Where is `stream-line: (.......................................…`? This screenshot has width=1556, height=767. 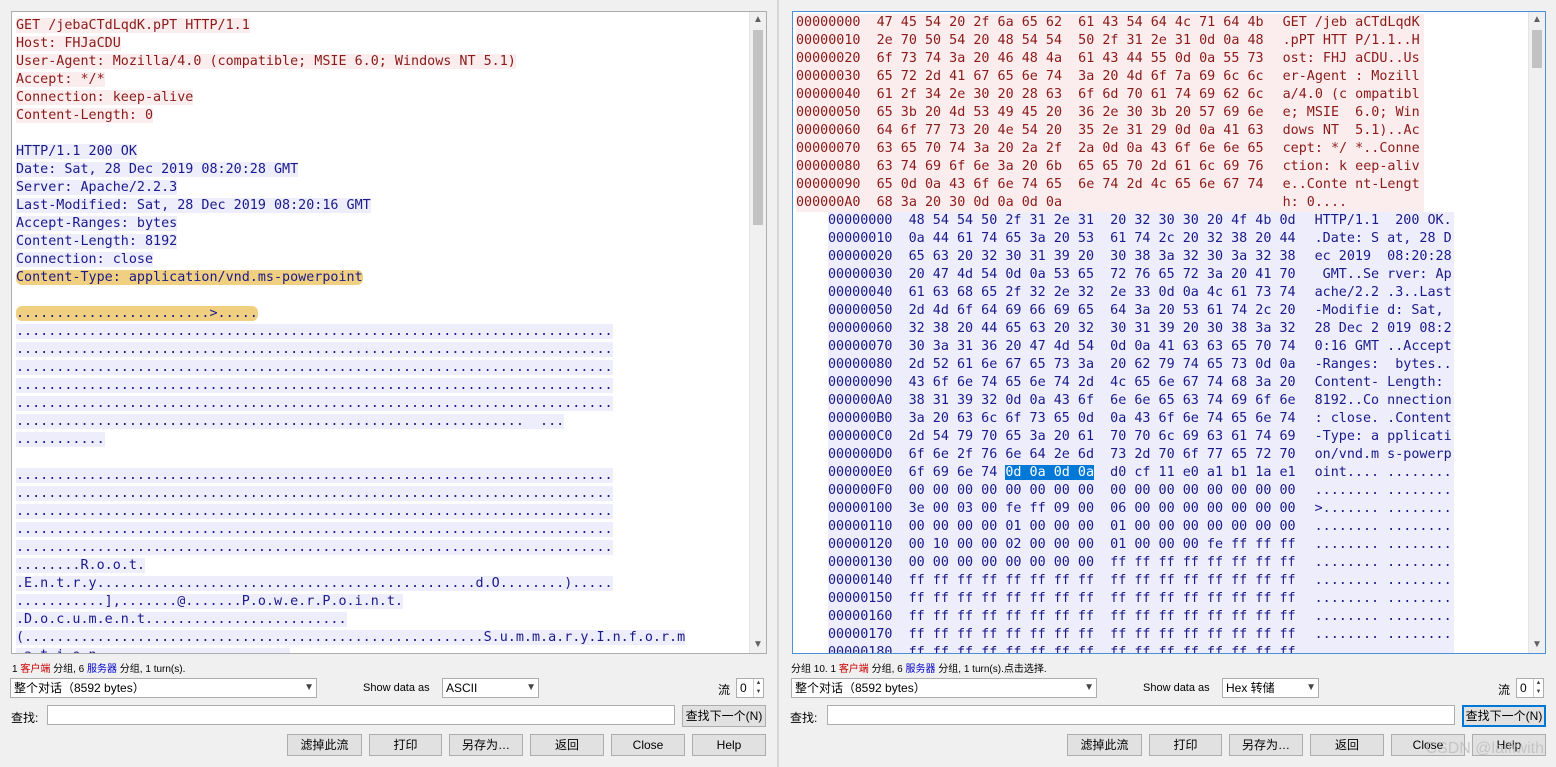 stream-line: (.......................................… is located at coordinates (351, 638).